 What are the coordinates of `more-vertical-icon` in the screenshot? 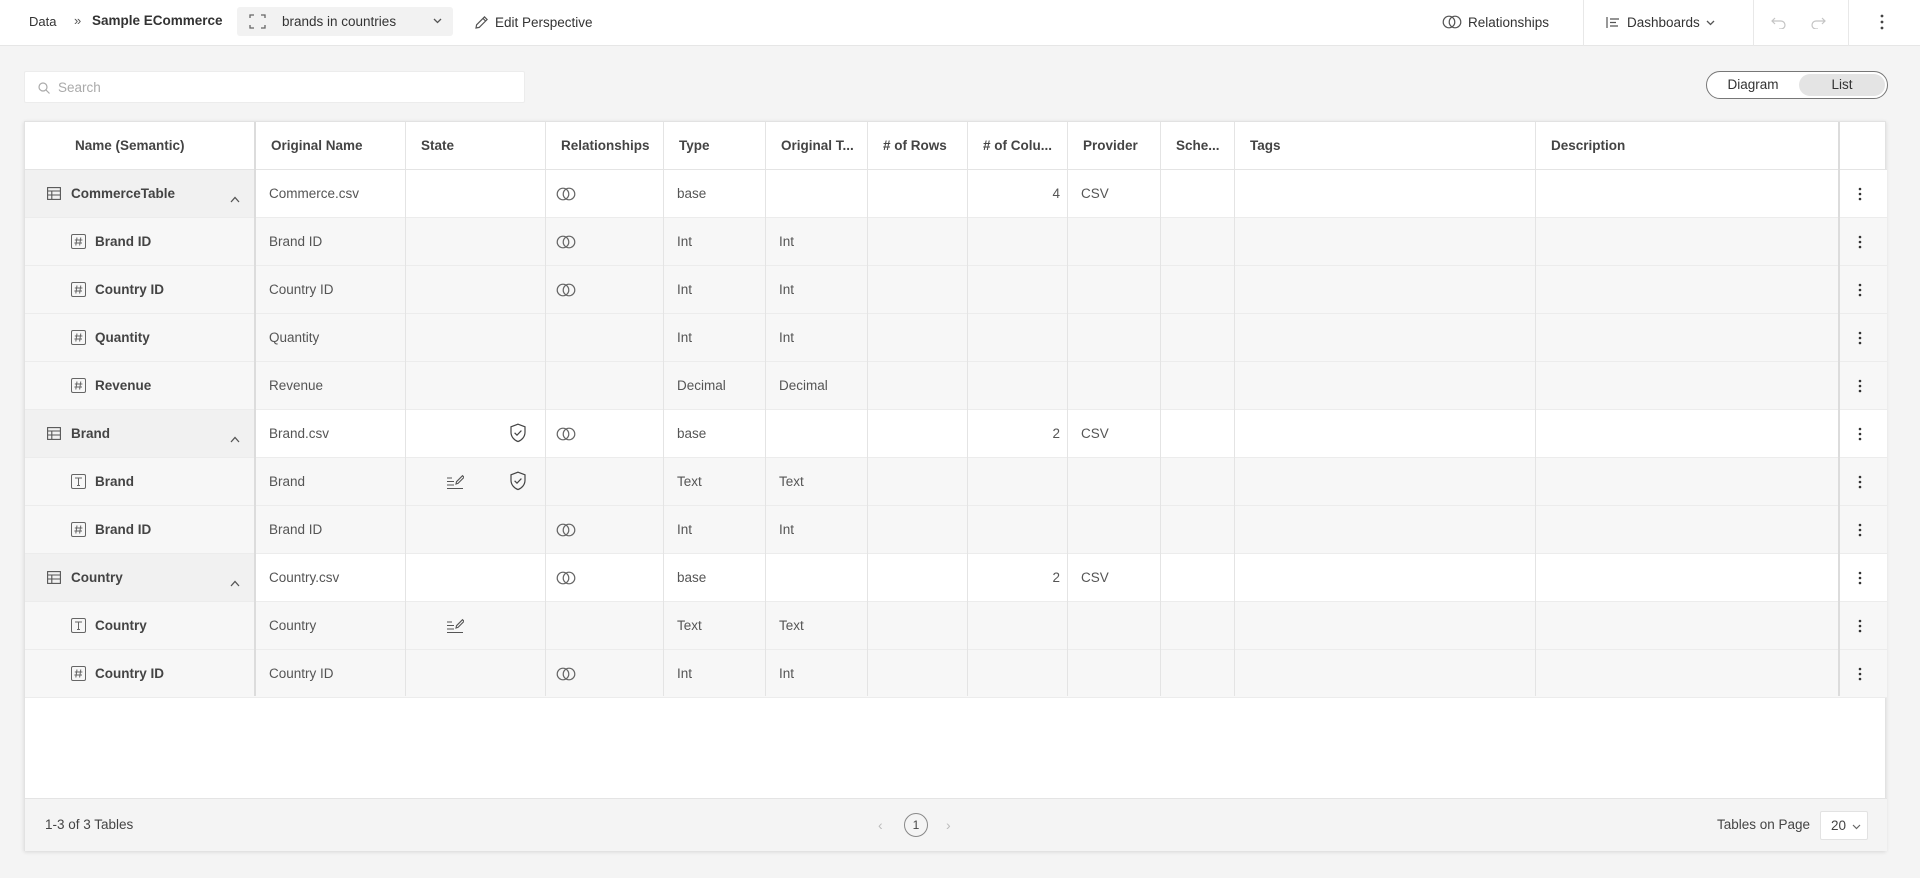 It's located at (1882, 22).